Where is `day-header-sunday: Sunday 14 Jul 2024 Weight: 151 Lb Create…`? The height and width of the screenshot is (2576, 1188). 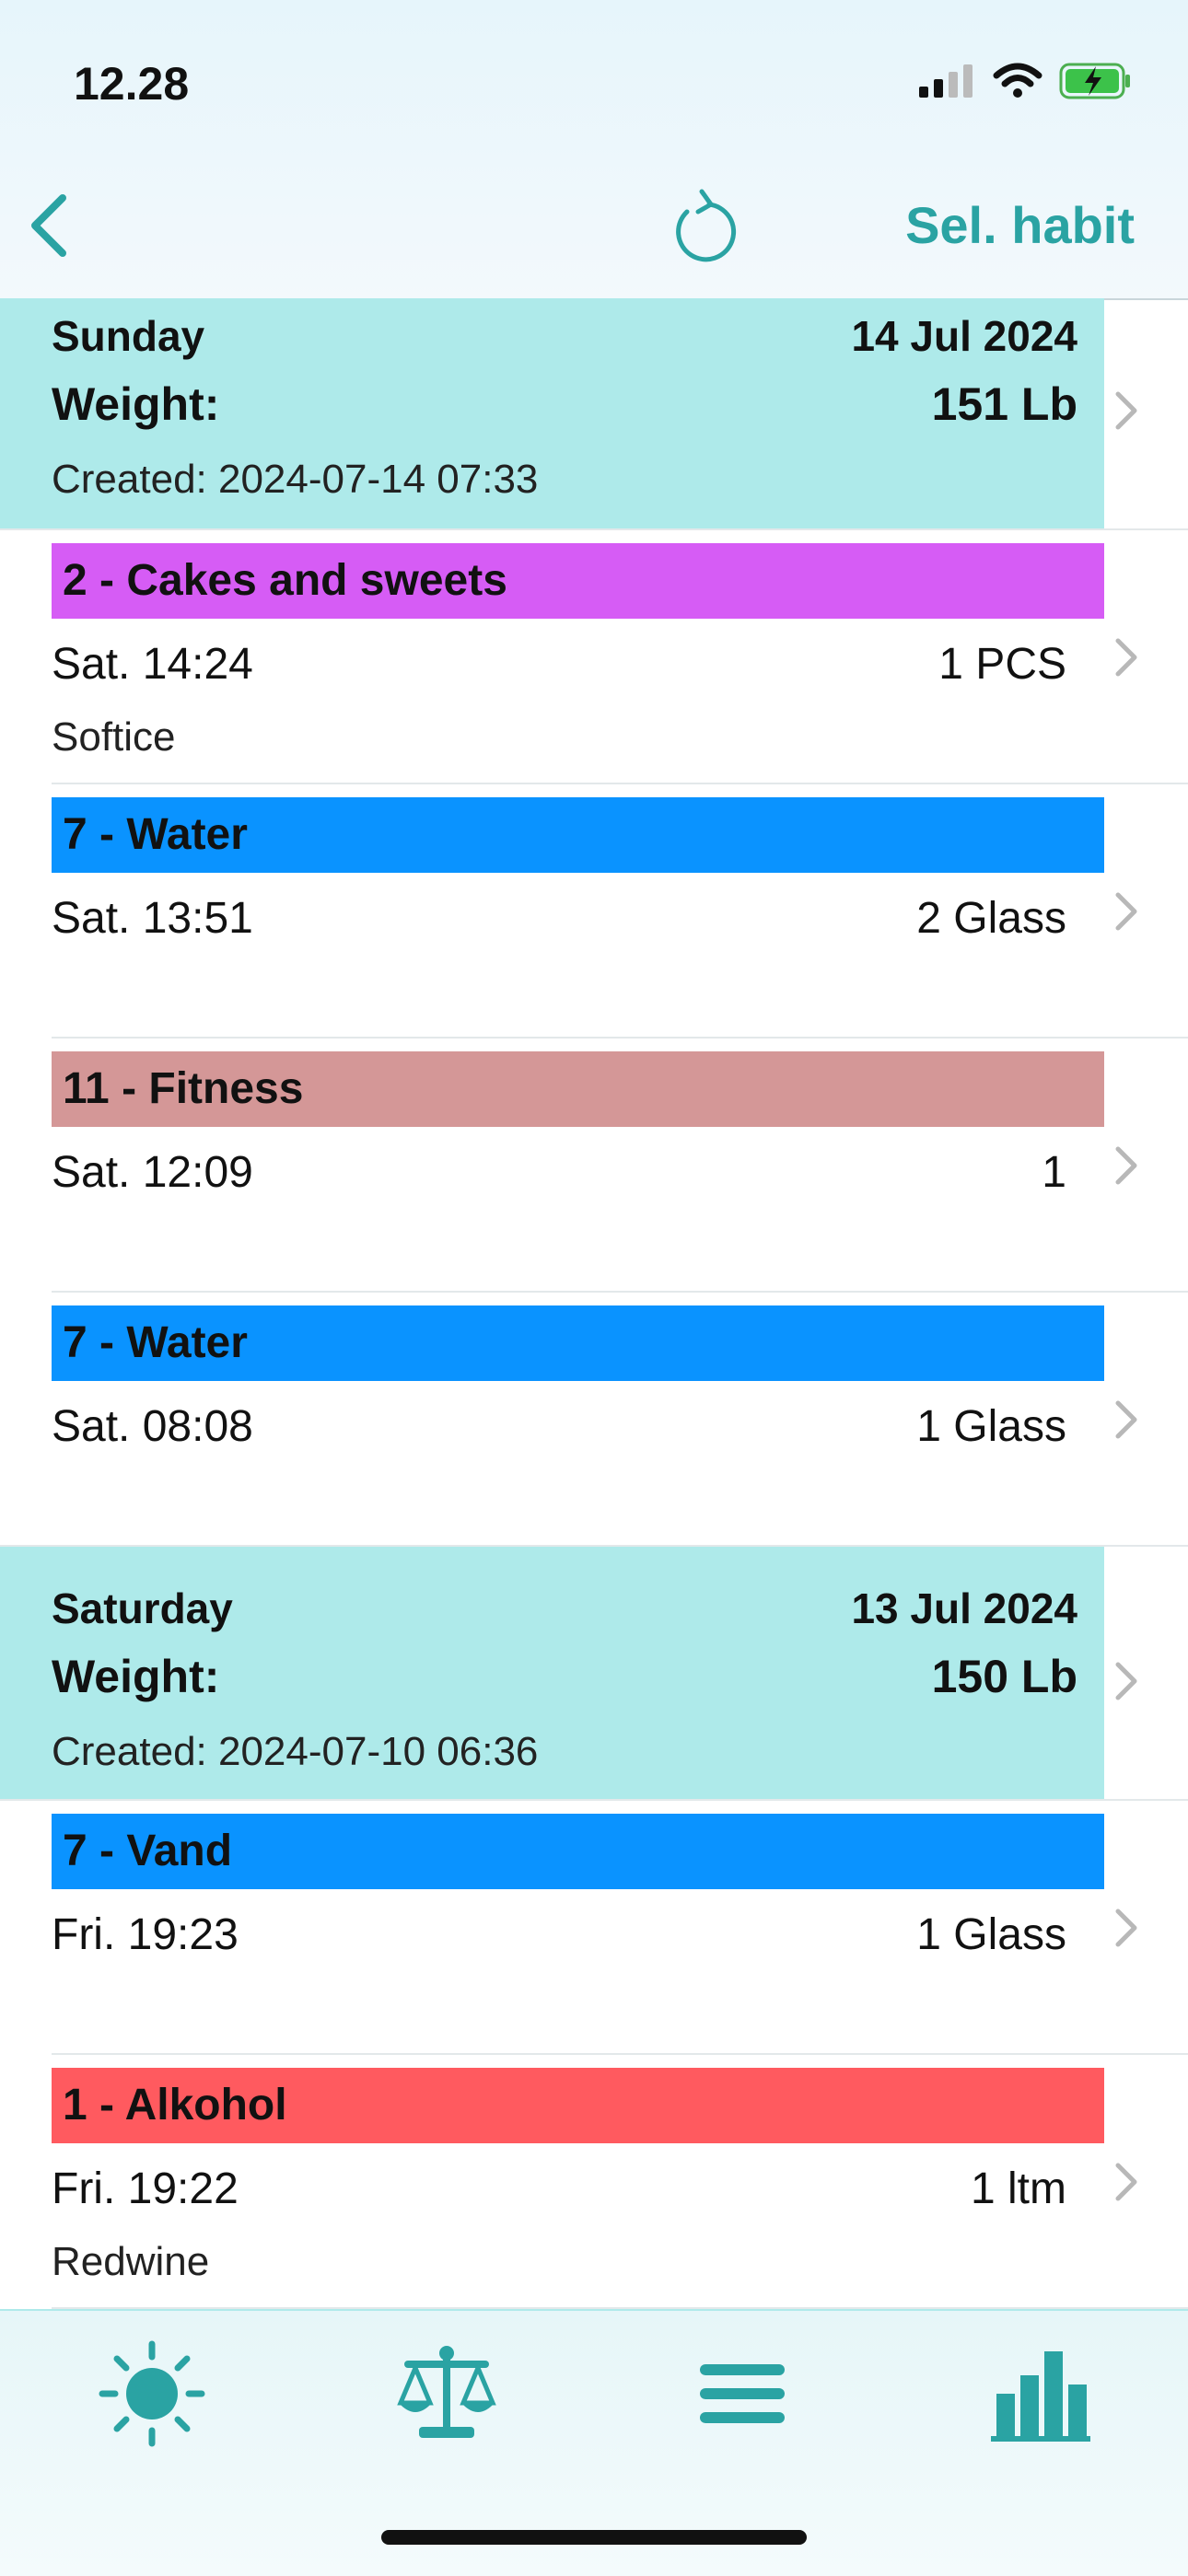 day-header-sunday: Sunday 14 Jul 2024 Weight: 151 Lb Create… is located at coordinates (594, 414).